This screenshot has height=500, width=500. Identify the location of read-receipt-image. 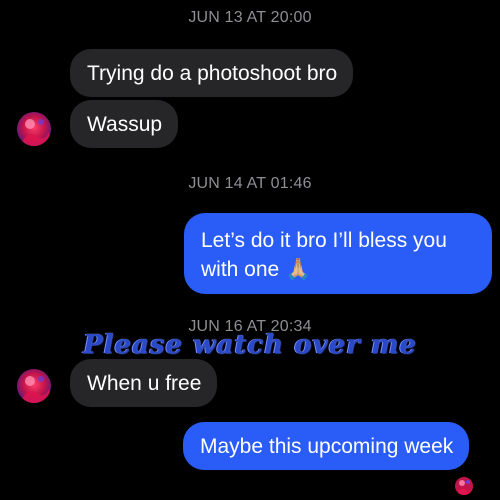
(464, 486).